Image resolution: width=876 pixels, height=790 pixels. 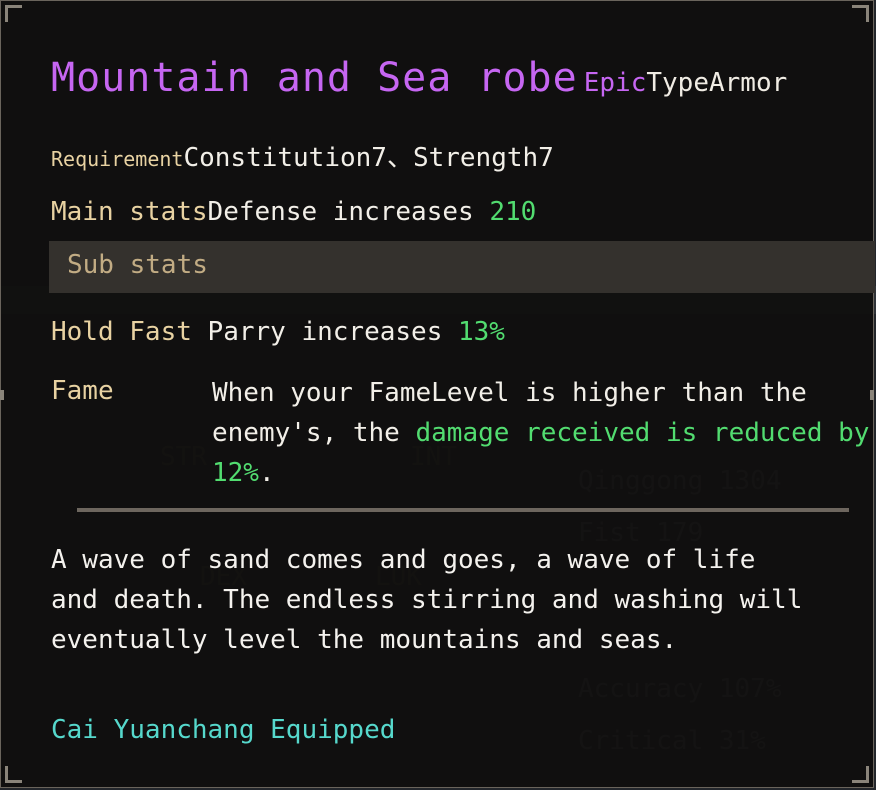 I want to click on hold-fast-row: Hold Fast Parry increases 13%, so click(x=278, y=332).